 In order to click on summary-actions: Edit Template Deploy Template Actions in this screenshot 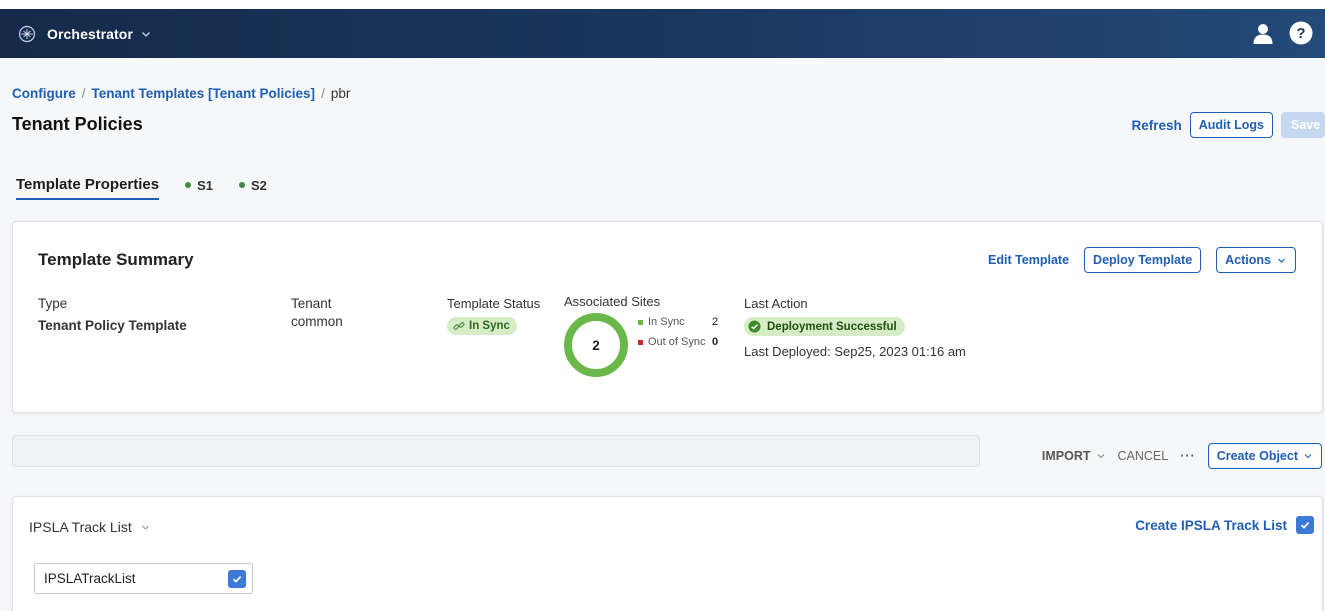, I will do `click(1142, 260)`.